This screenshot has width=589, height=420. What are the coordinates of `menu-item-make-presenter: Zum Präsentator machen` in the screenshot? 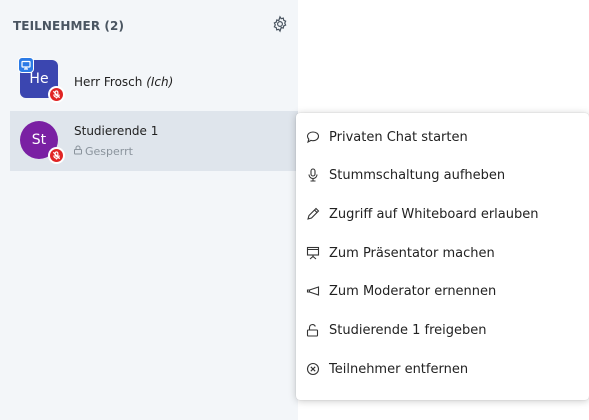 It's located at (442, 253).